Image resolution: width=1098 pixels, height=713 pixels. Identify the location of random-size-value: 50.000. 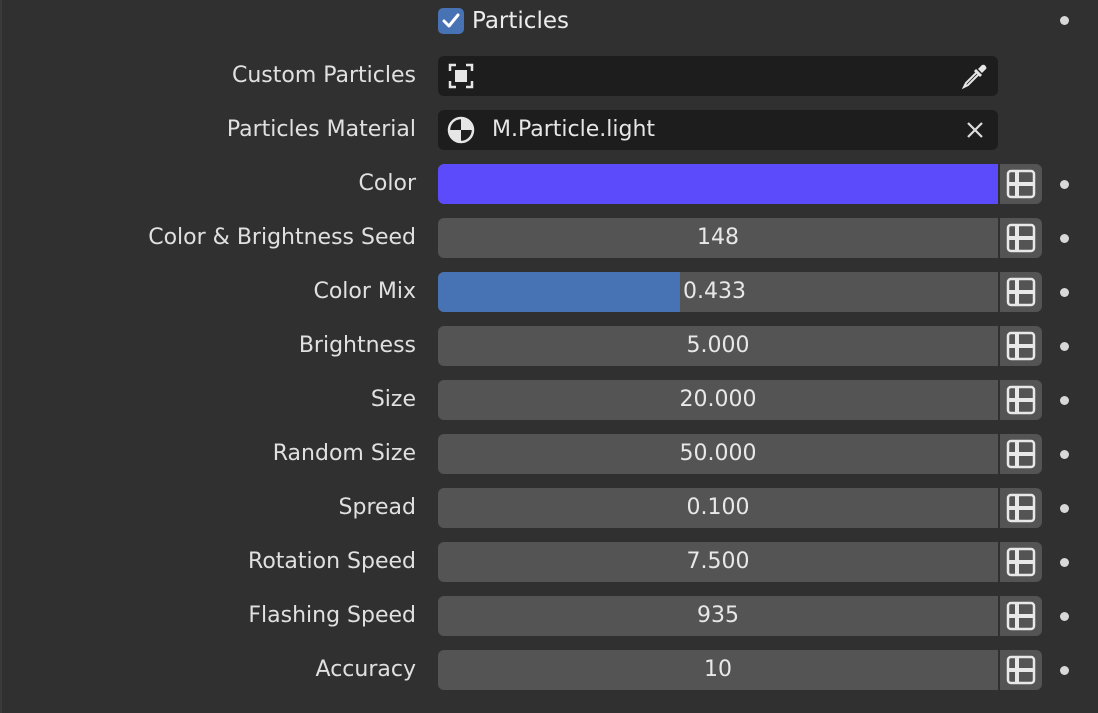
(718, 453).